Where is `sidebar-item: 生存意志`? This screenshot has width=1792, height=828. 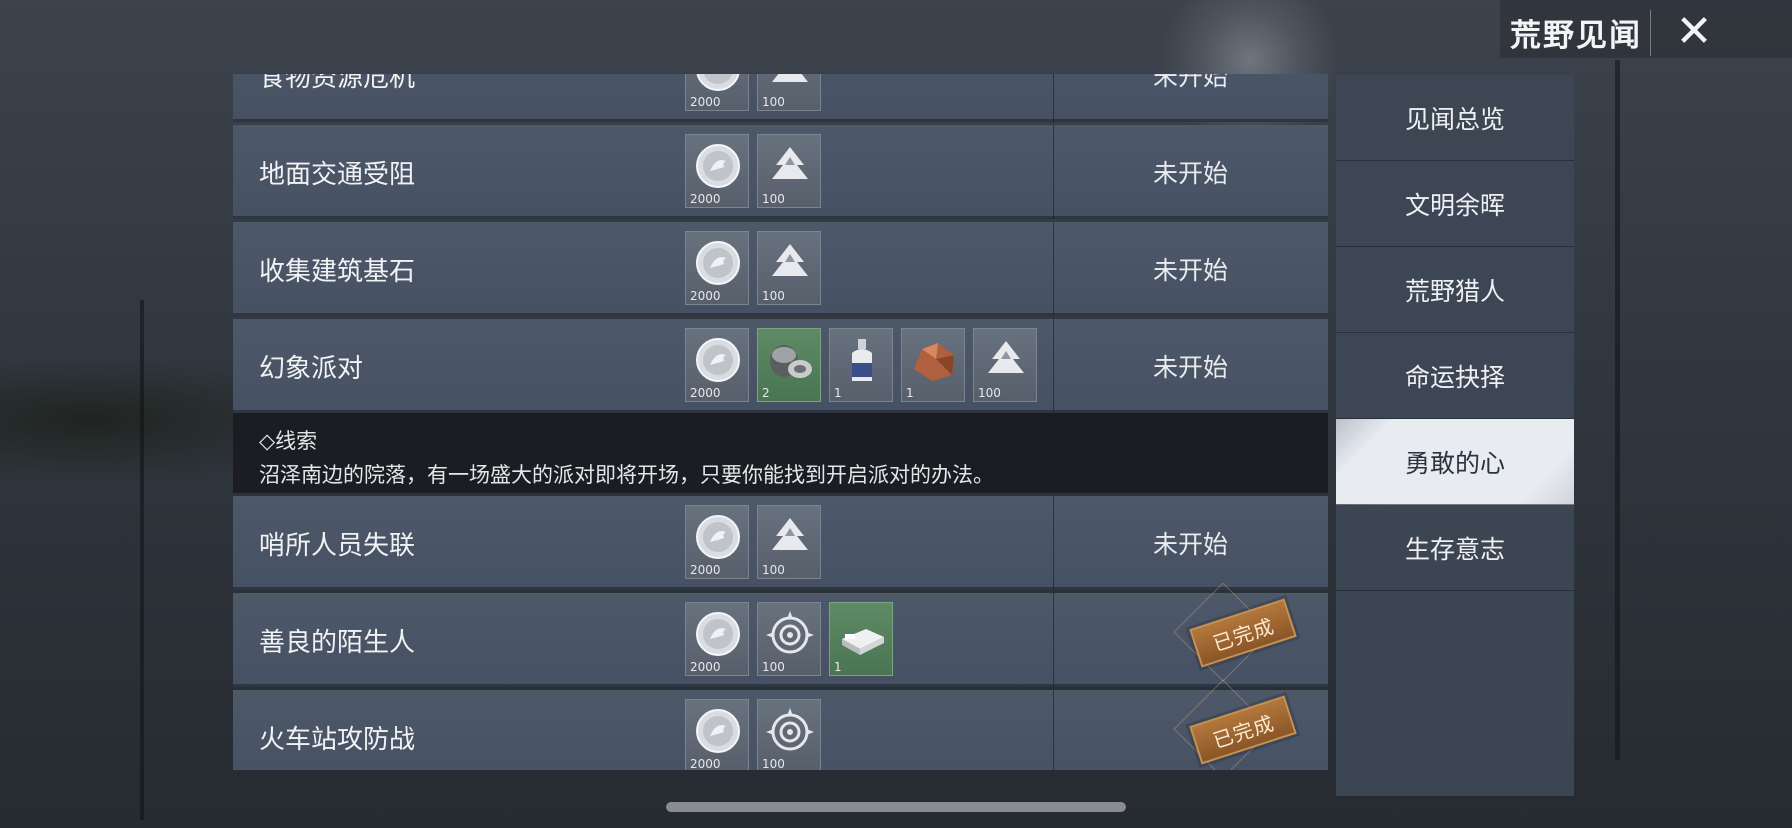 sidebar-item: 生存意志 is located at coordinates (1455, 548).